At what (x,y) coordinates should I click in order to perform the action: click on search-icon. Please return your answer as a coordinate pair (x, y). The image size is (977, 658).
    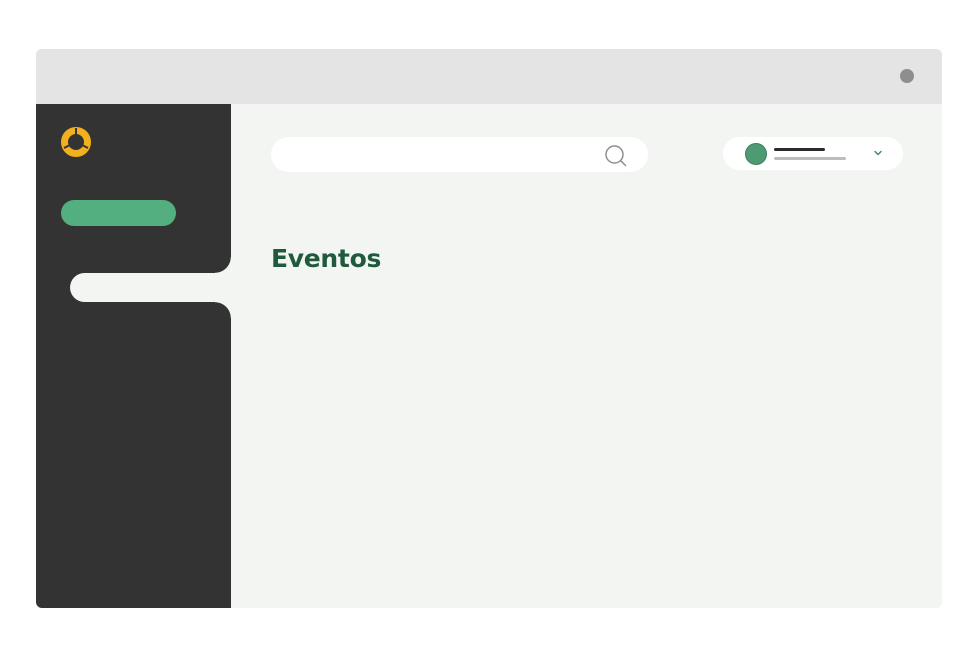
    Looking at the image, I should click on (616, 156).